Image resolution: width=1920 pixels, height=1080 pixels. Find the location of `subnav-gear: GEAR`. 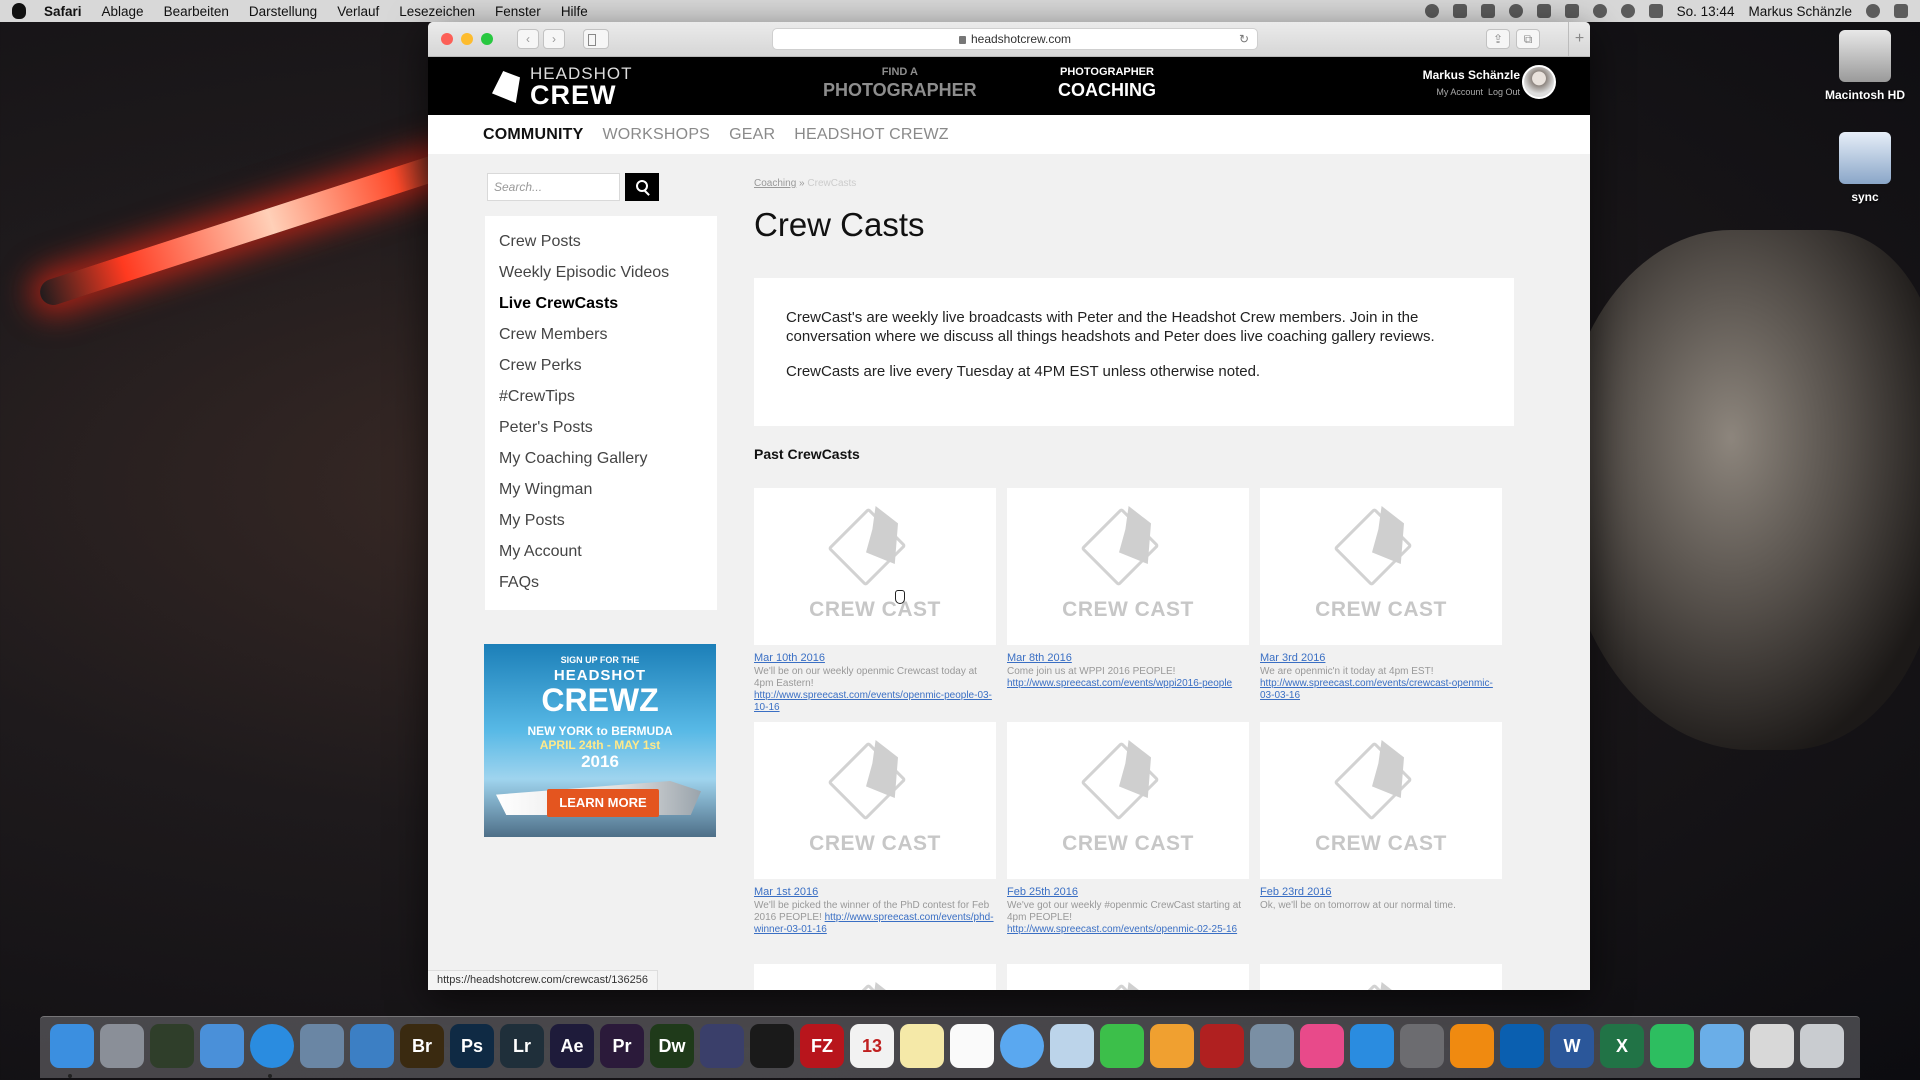

subnav-gear: GEAR is located at coordinates (752, 135).